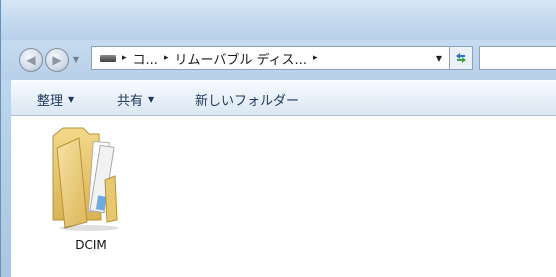 This screenshot has width=556, height=277. I want to click on new-folder-button: 新しいフォルダー, so click(247, 99).